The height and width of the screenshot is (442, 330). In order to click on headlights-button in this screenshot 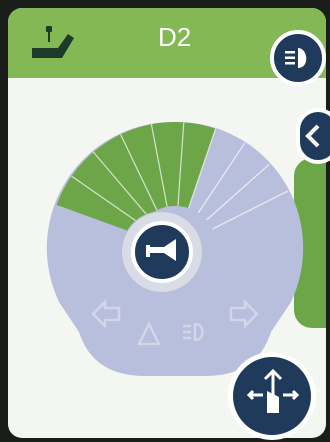, I will do `click(298, 58)`.